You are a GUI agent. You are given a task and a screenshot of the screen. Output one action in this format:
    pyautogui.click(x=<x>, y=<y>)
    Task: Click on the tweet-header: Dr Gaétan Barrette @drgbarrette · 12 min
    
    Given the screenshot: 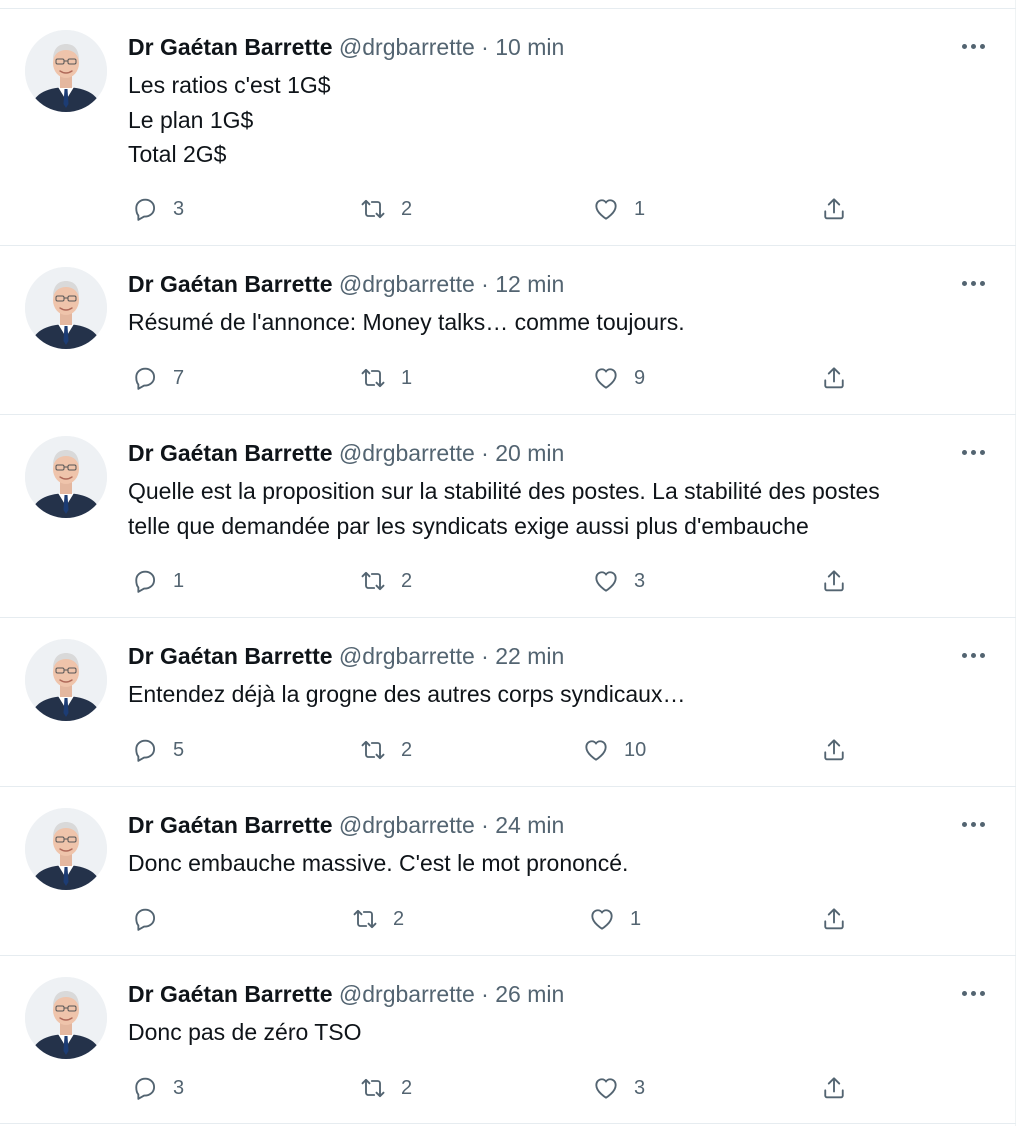 What is the action you would take?
    pyautogui.click(x=346, y=284)
    